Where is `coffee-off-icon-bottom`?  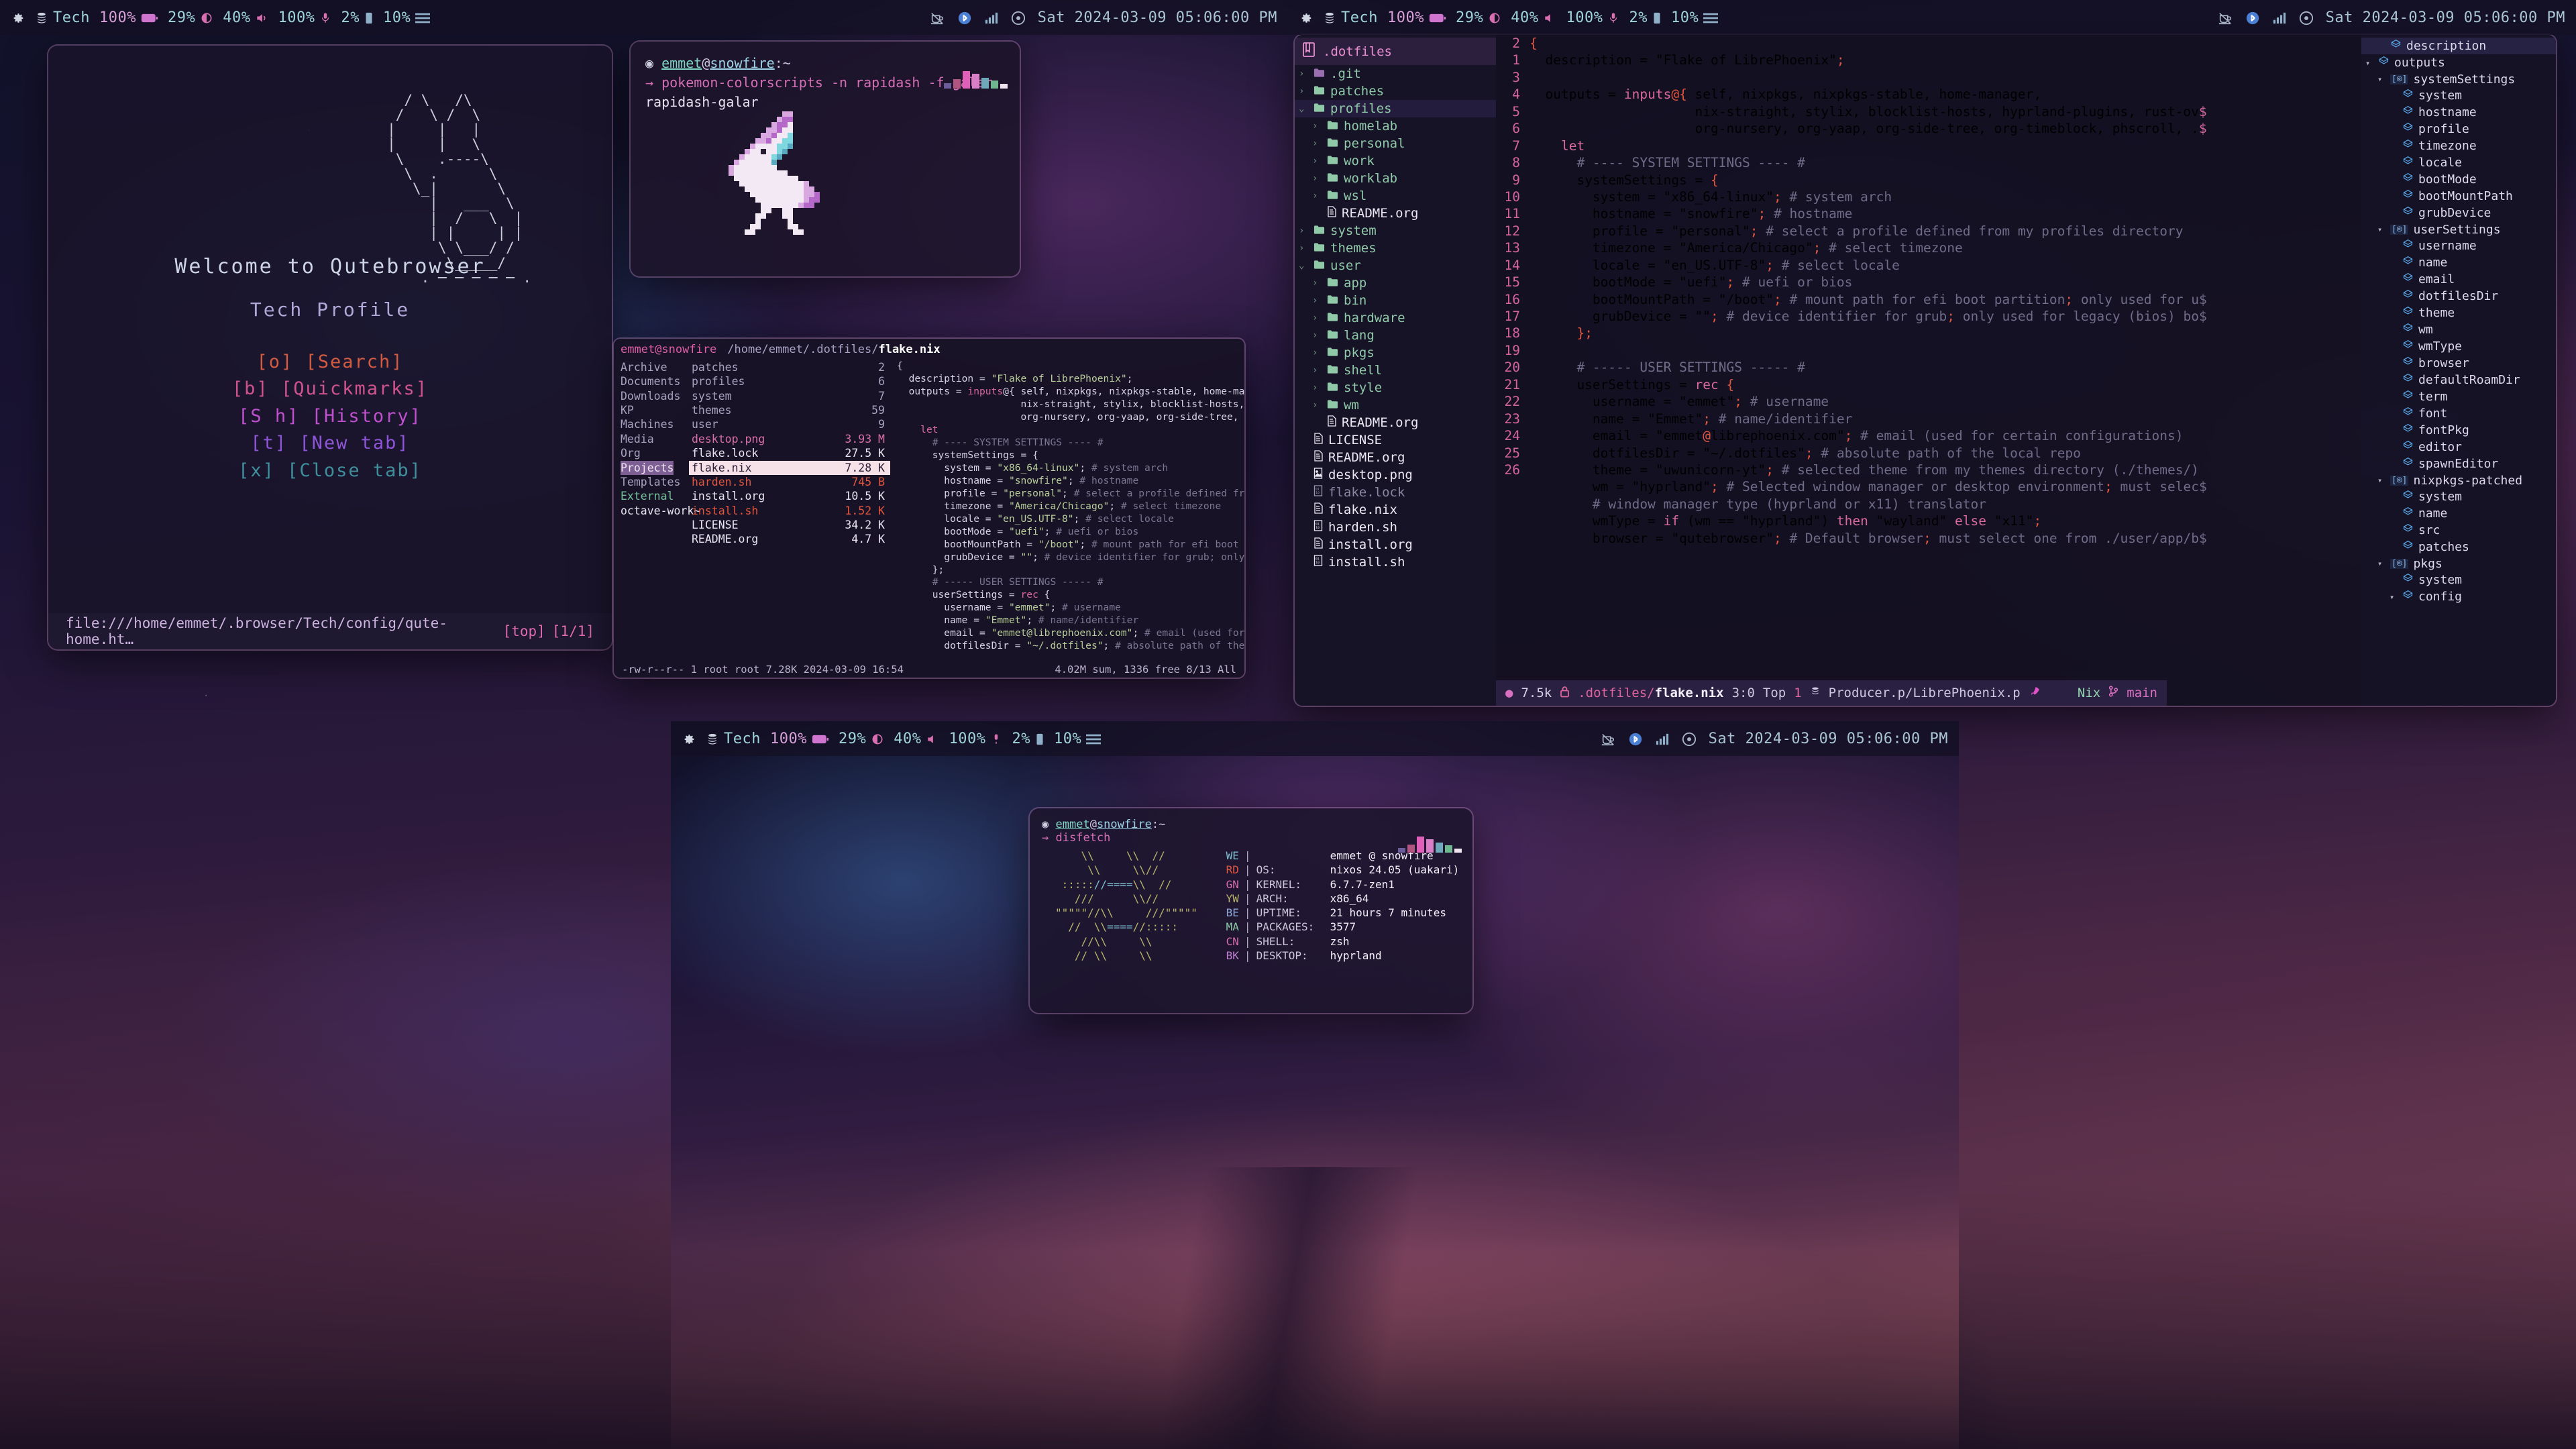 coffee-off-icon-bottom is located at coordinates (1608, 739).